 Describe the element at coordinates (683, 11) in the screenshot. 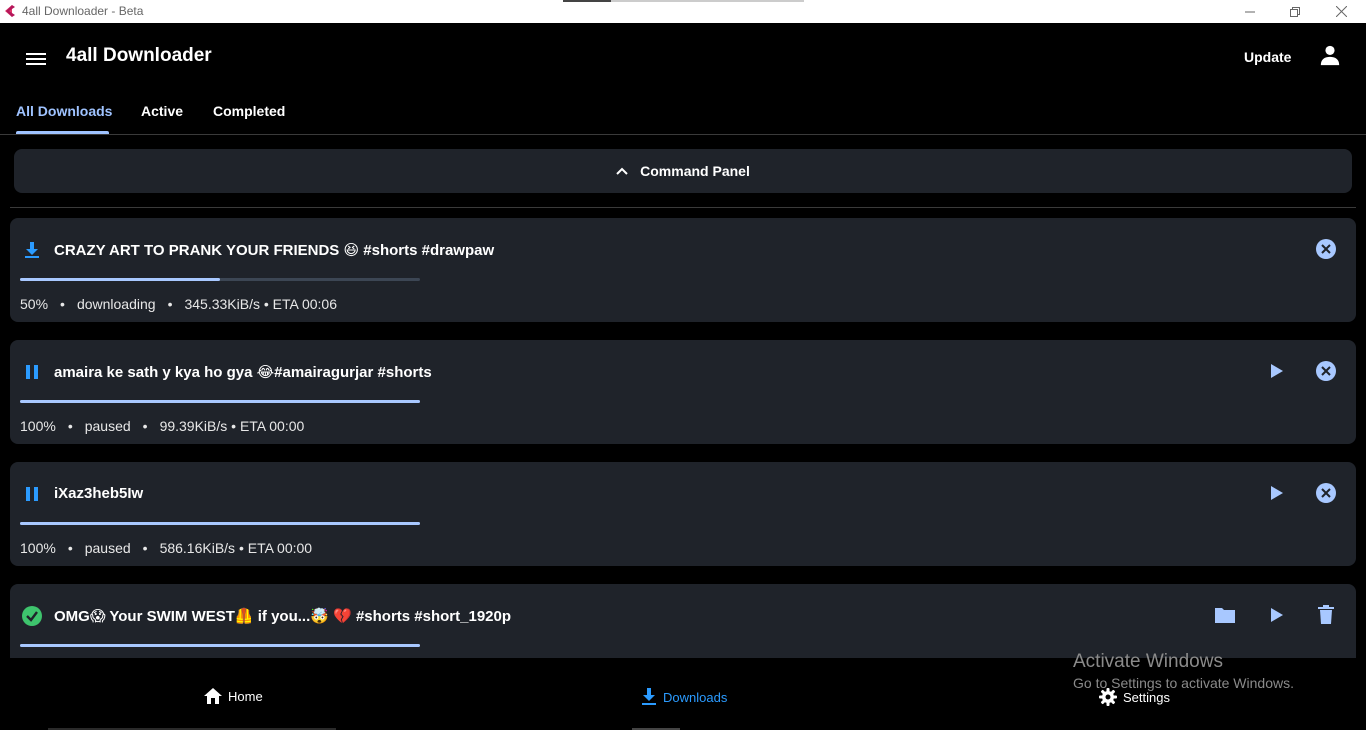

I see `window-titlebar: 4all Downloader - Beta` at that location.